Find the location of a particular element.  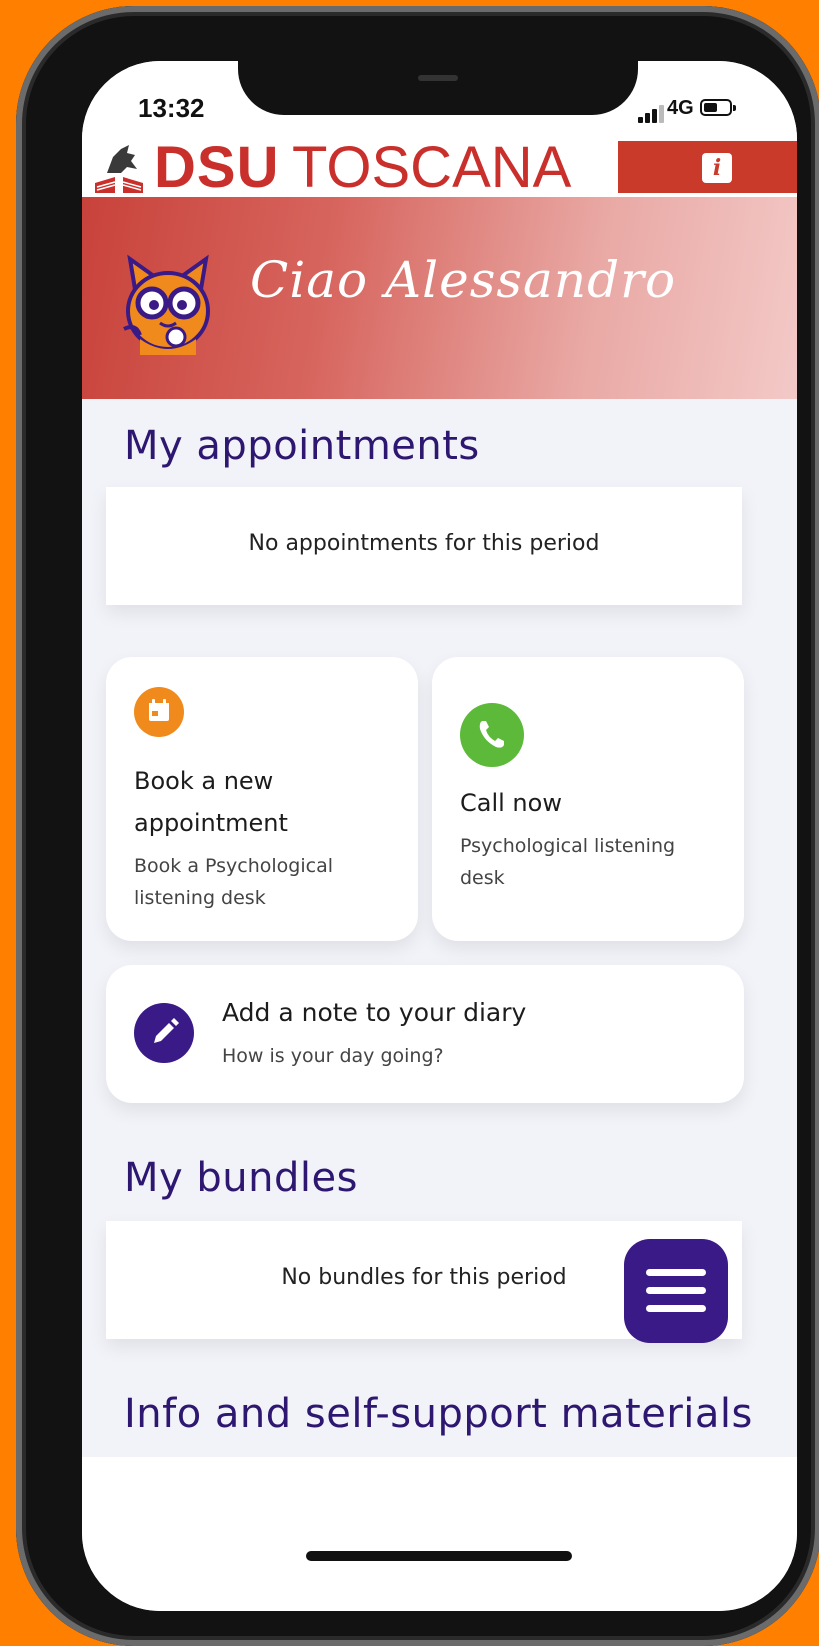

info-button: i is located at coordinates (717, 168).